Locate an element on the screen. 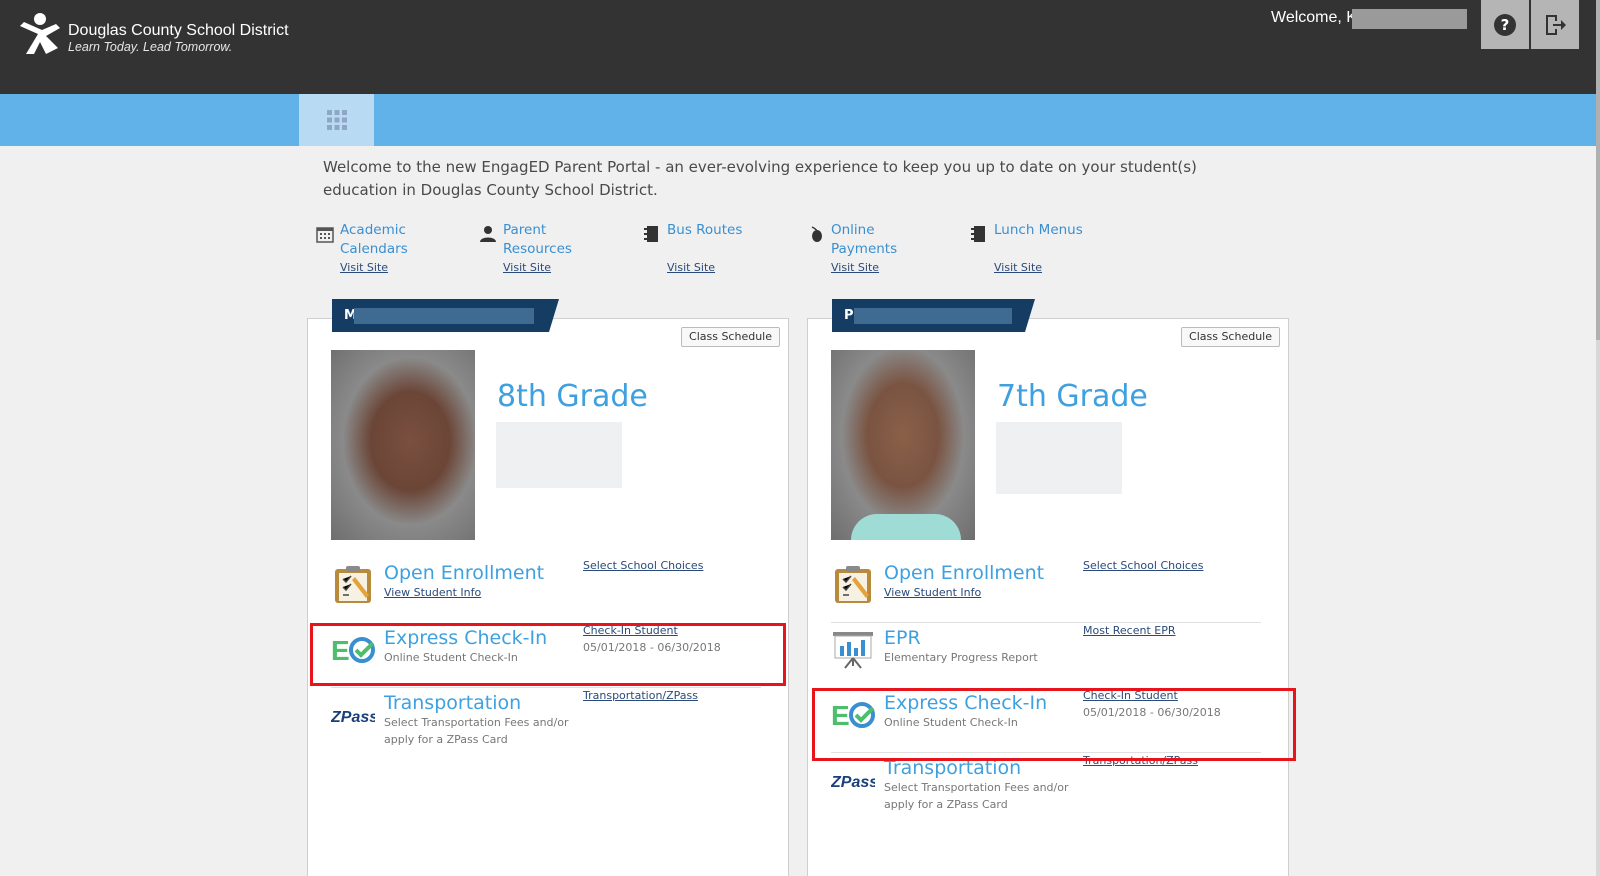 This screenshot has height=876, width=1600. apps-menu-button is located at coordinates (336, 120).